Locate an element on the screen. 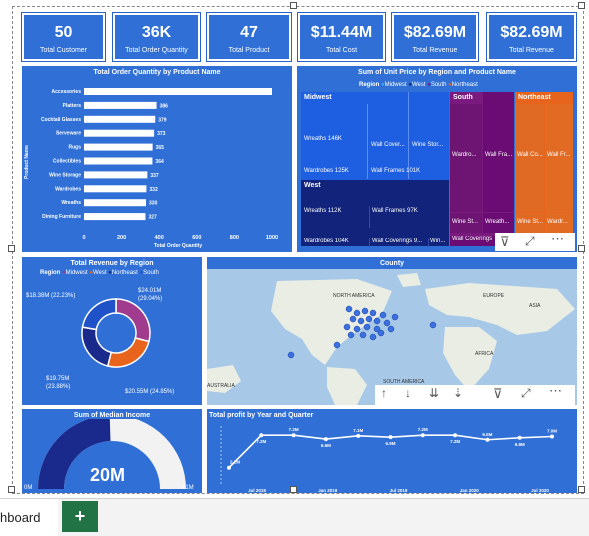 The height and width of the screenshot is (536, 589). line-point-label: 2.2M is located at coordinates (235, 462).